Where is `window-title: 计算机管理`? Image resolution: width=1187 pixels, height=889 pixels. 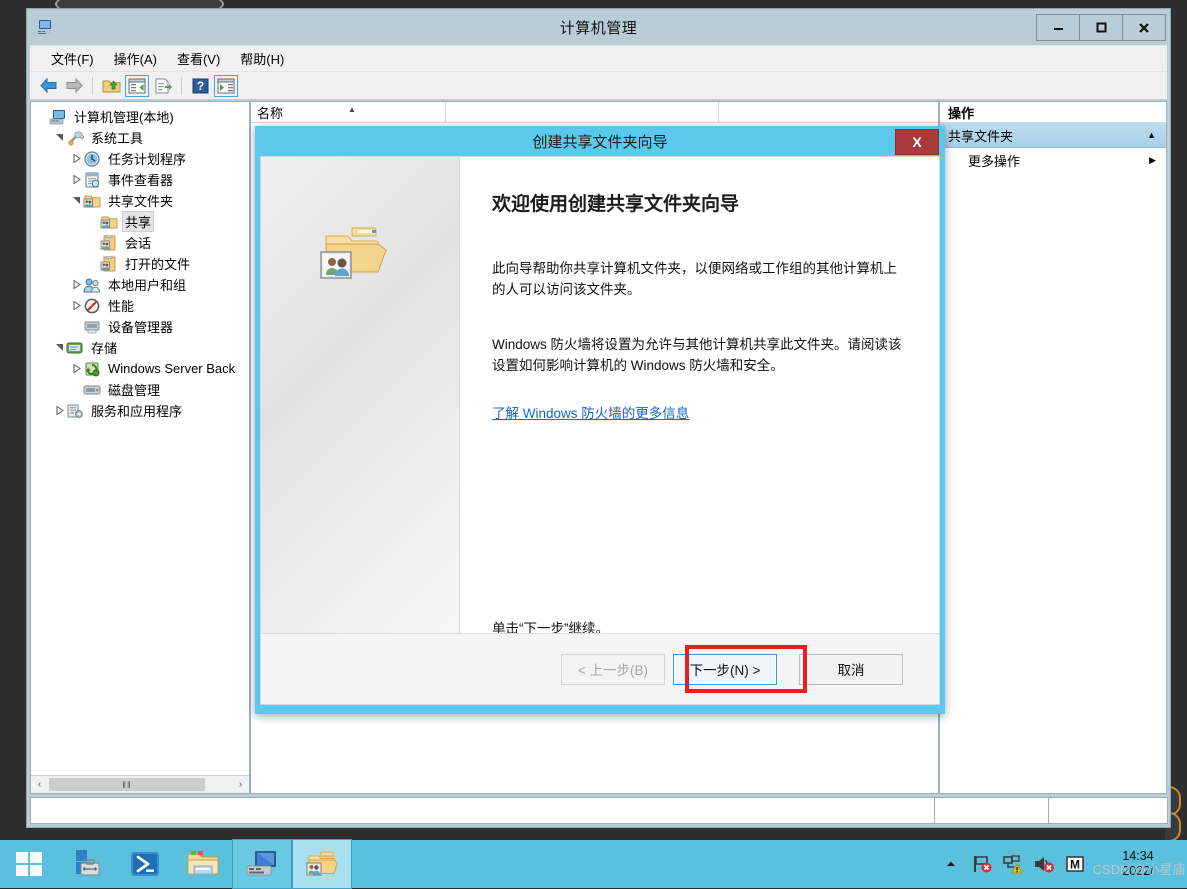 window-title: 计算机管理 is located at coordinates (598, 28).